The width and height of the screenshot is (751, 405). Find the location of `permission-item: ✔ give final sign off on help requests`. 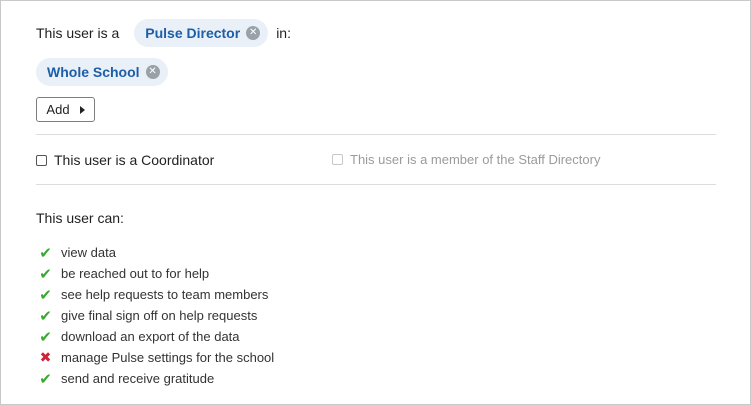

permission-item: ✔ give final sign off on help requests is located at coordinates (156, 315).